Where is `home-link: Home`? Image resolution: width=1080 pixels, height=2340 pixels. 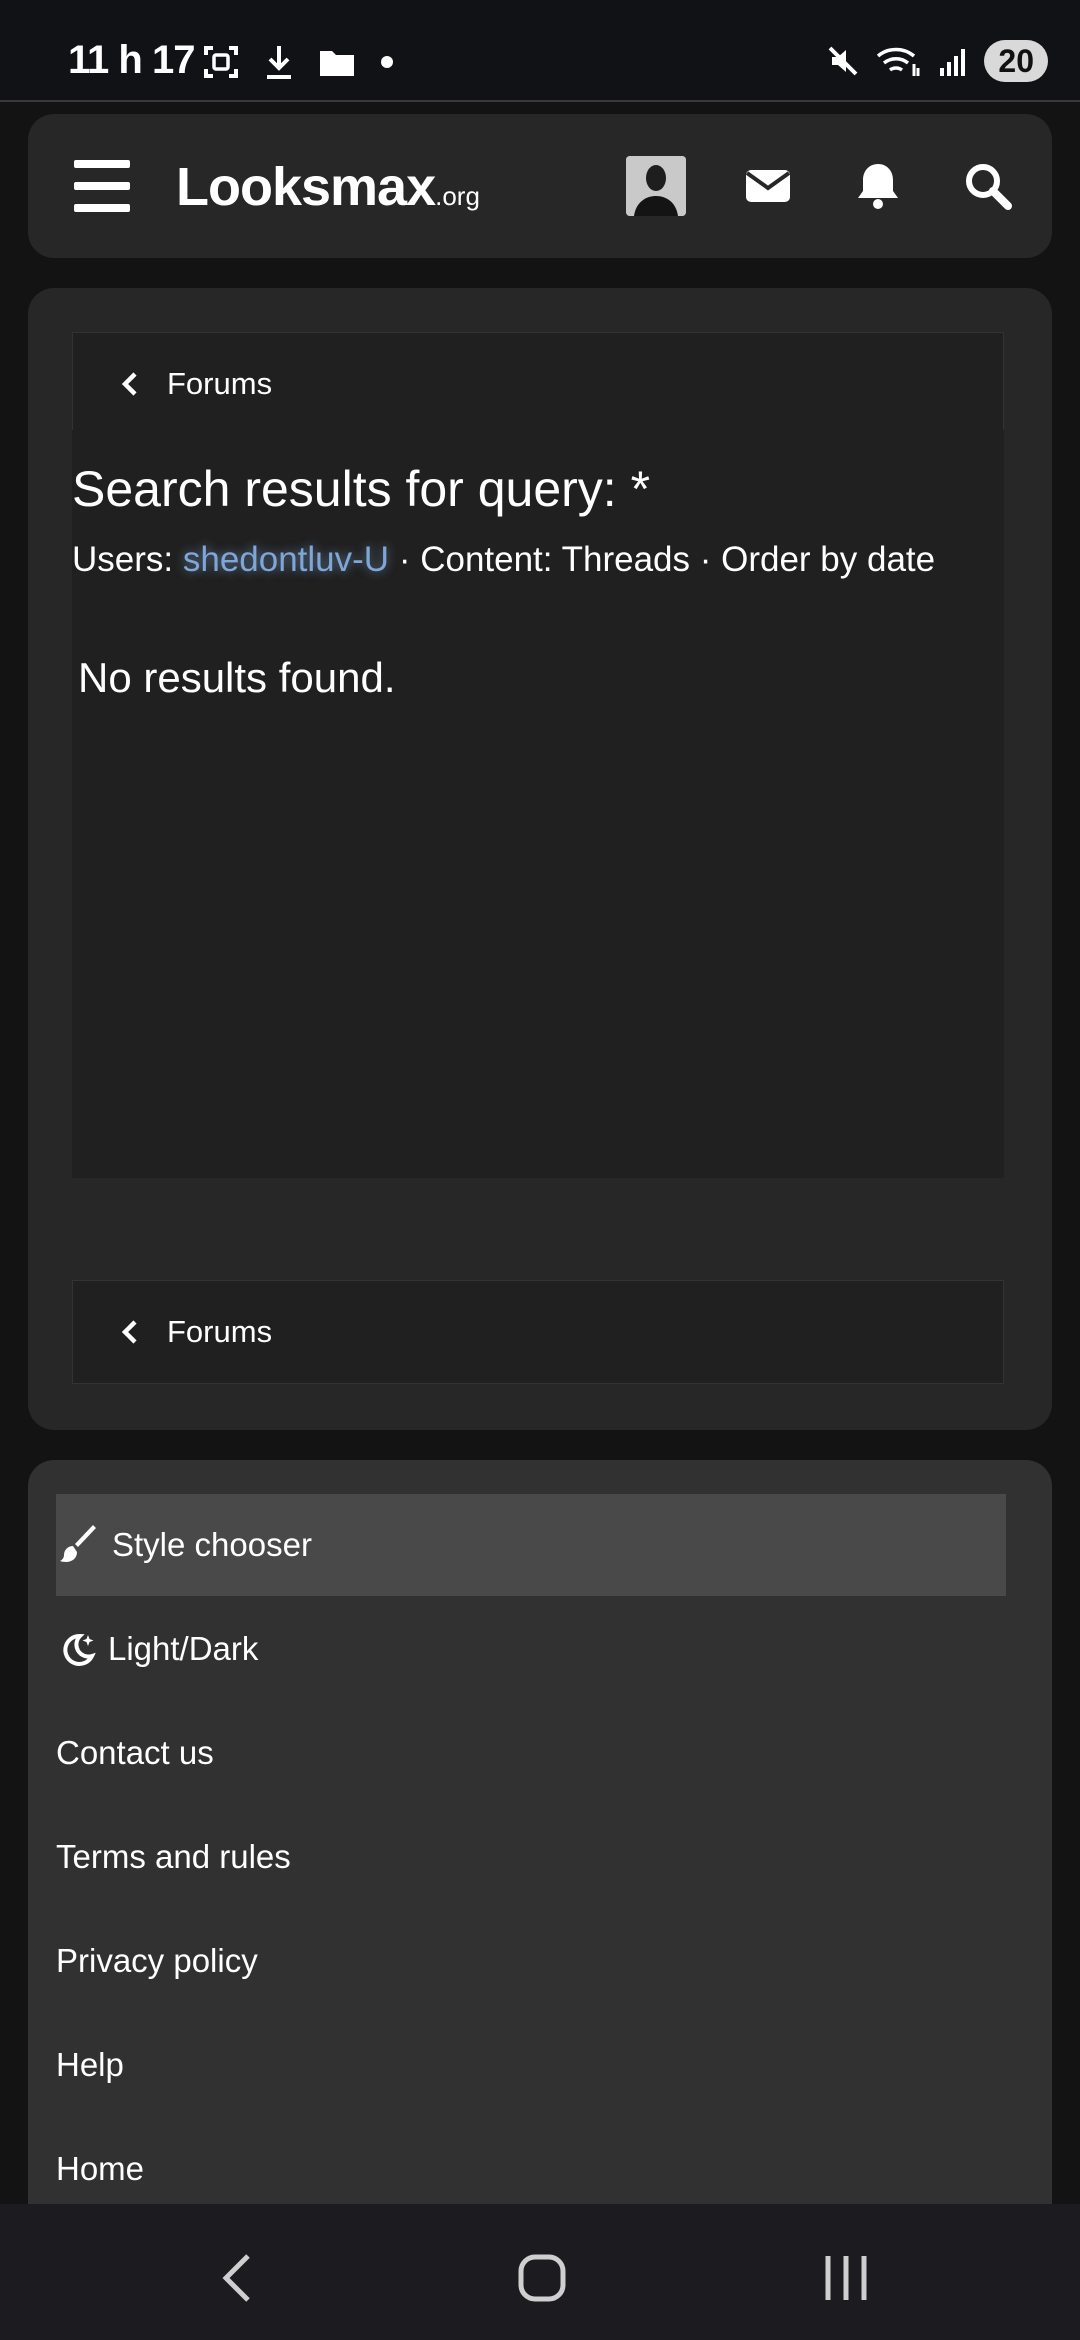
home-link: Home is located at coordinates (531, 2161).